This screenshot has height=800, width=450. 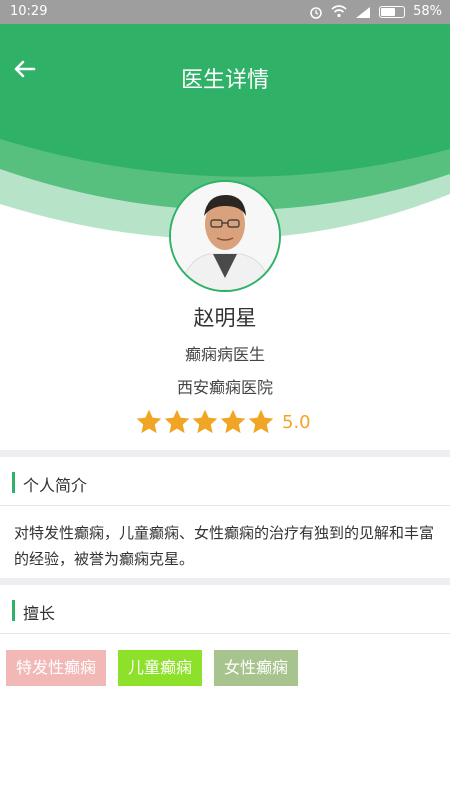 I want to click on specialty-section-header: 擅长, so click(x=225, y=611).